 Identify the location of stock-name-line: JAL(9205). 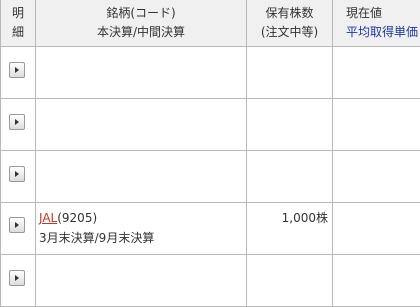
(68, 218).